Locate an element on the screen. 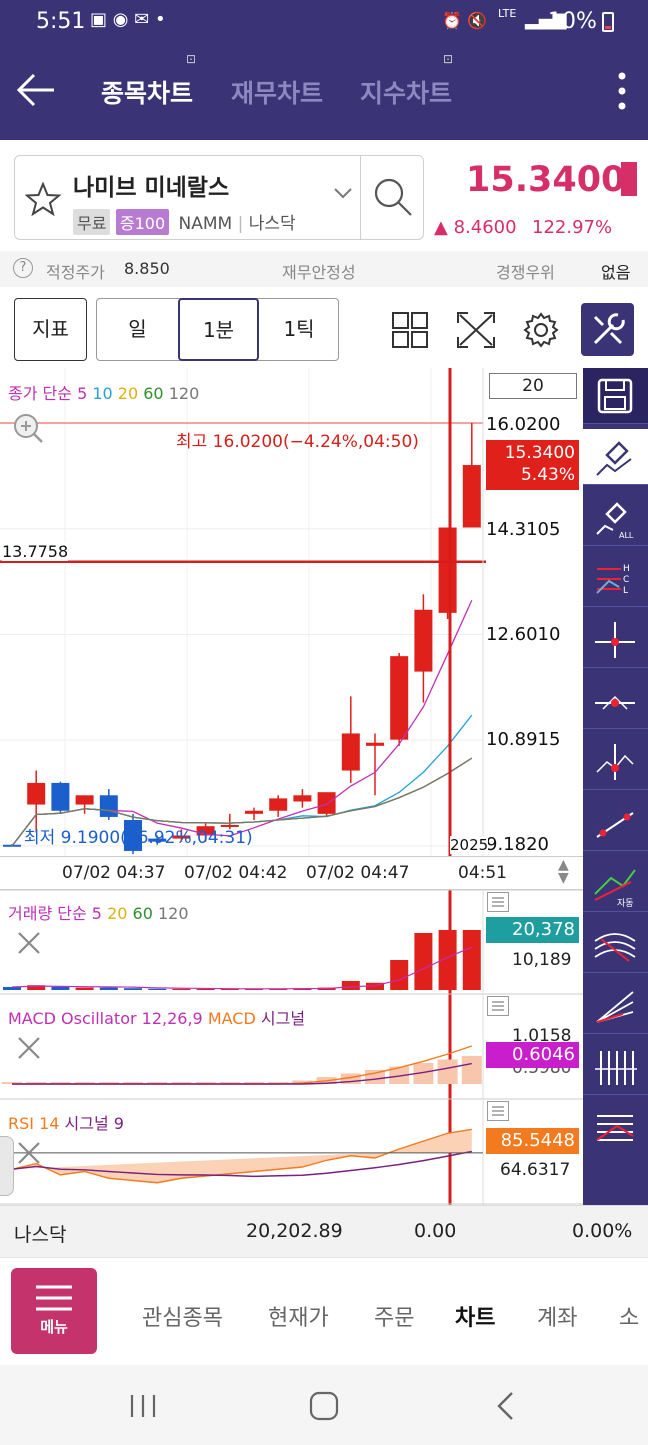 This screenshot has width=648, height=1445. status-bar: 5:51 ▣ ◉ ✉ • ⏰ 🔇 LTE ▂▄▆ 10% is located at coordinates (324, 22).